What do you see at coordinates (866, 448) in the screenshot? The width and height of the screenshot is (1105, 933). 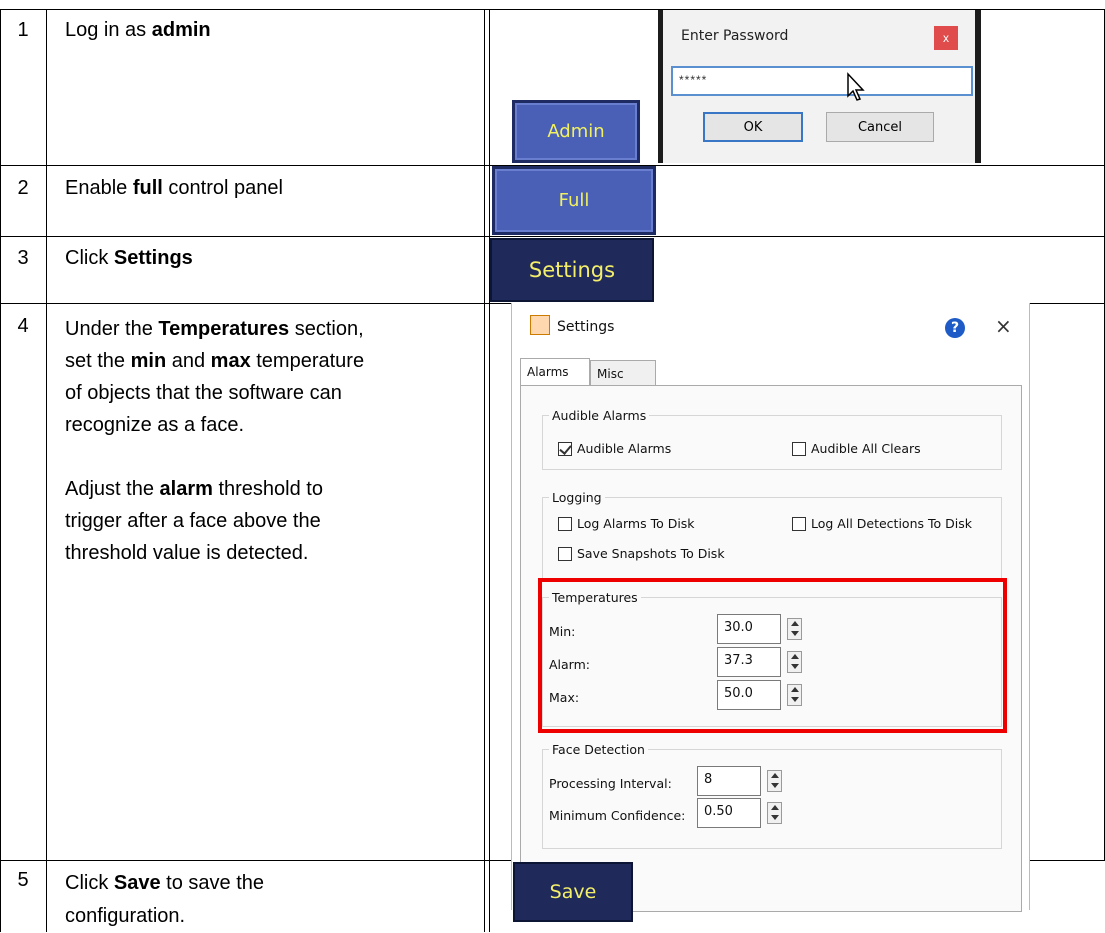 I see `checkbox-label: Audible All Clears` at bounding box center [866, 448].